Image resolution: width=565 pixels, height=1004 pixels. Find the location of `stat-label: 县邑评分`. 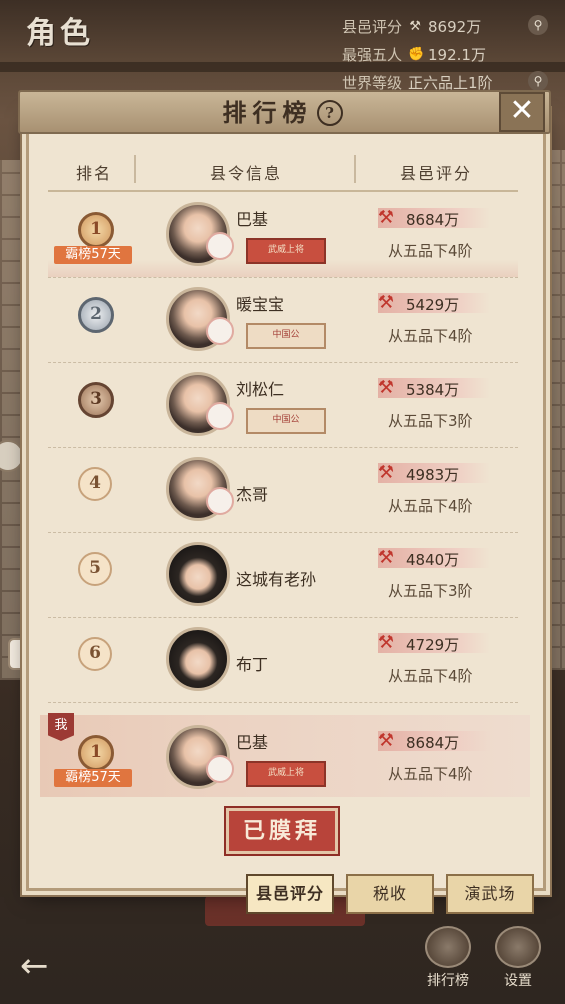

stat-label: 县邑评分 is located at coordinates (372, 27).